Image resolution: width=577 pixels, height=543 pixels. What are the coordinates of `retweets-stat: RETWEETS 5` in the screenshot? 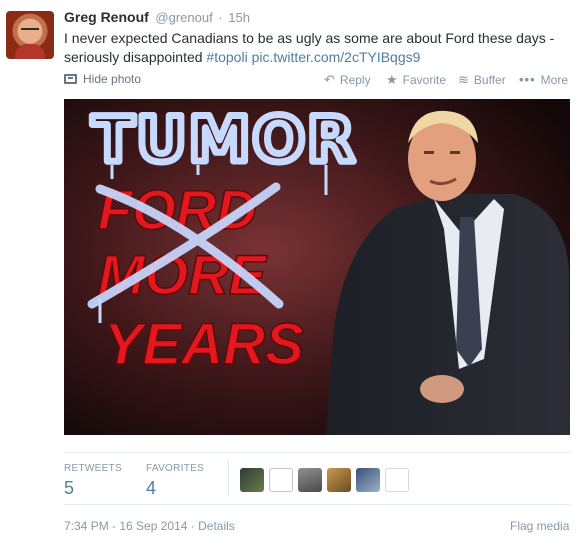 It's located at (93, 481).